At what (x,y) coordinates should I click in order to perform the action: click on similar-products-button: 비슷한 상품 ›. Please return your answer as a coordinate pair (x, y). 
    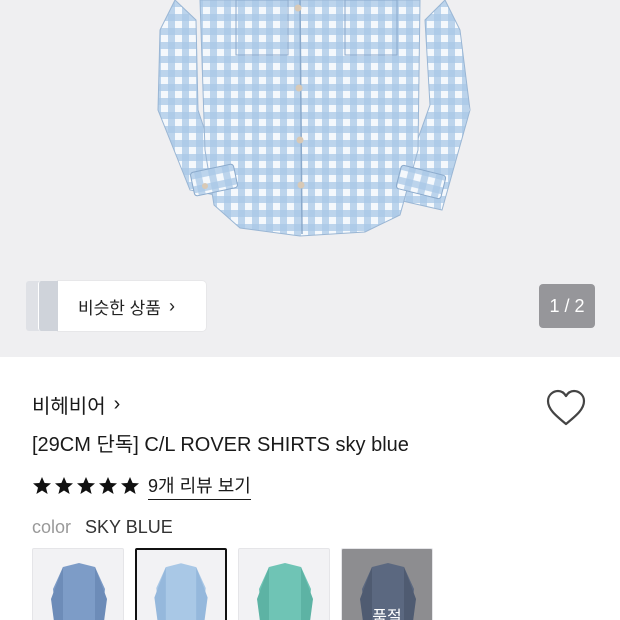
    Looking at the image, I should click on (116, 306).